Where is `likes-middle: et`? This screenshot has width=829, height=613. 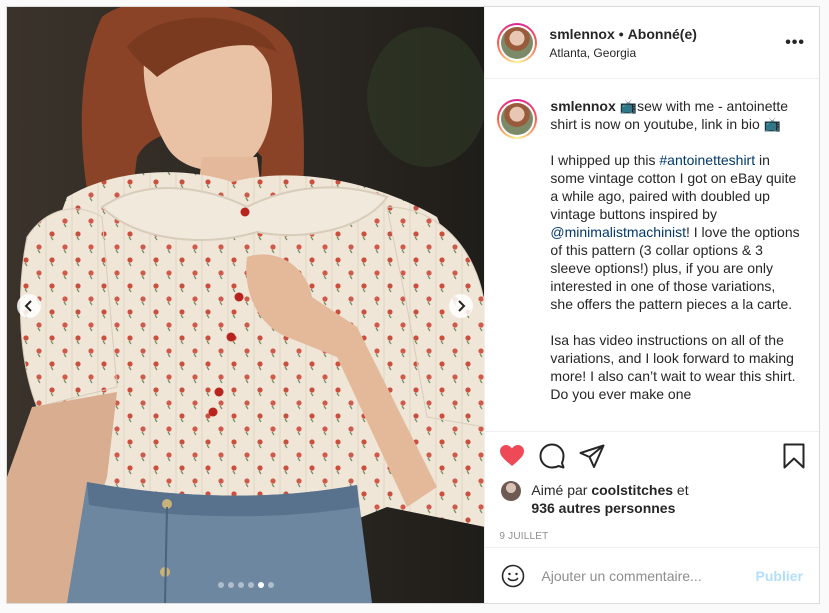 likes-middle: et is located at coordinates (681, 490).